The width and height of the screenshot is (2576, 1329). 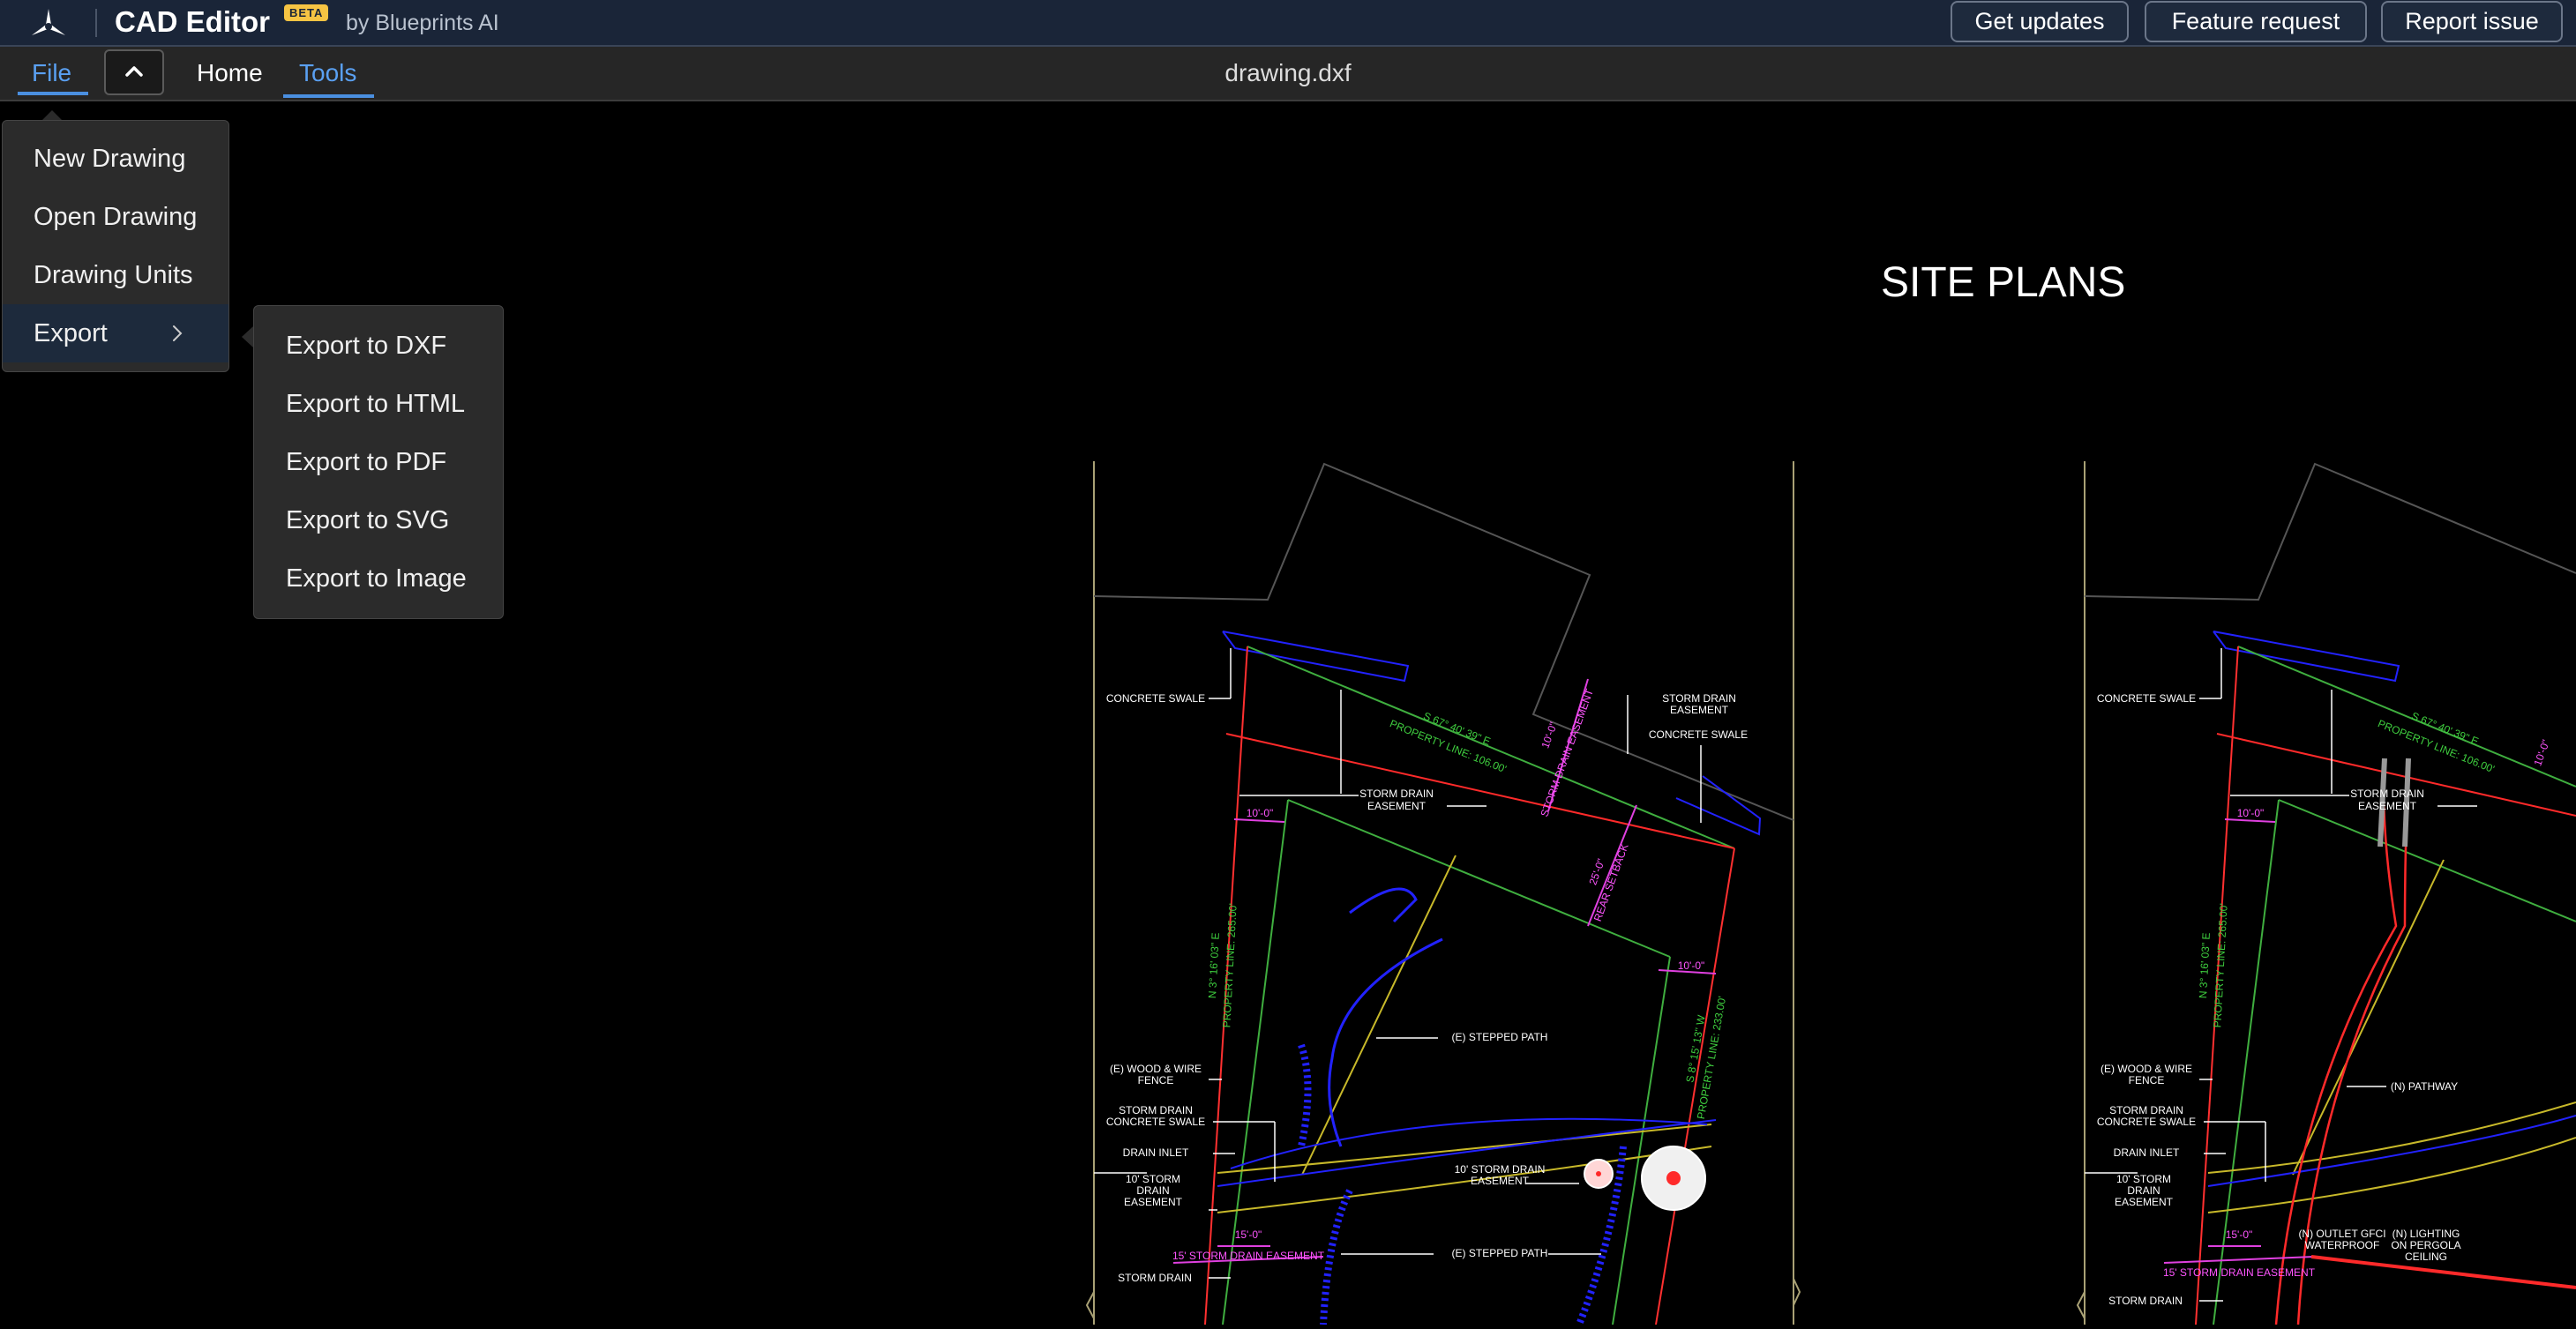 What do you see at coordinates (379, 346) in the screenshot?
I see `menu-item-export-dxf: Export to DXF` at bounding box center [379, 346].